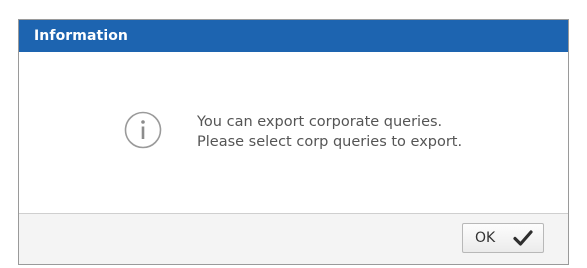 Image resolution: width=587 pixels, height=268 pixels. I want to click on message-line-2: Please select corp queries to export., so click(330, 142).